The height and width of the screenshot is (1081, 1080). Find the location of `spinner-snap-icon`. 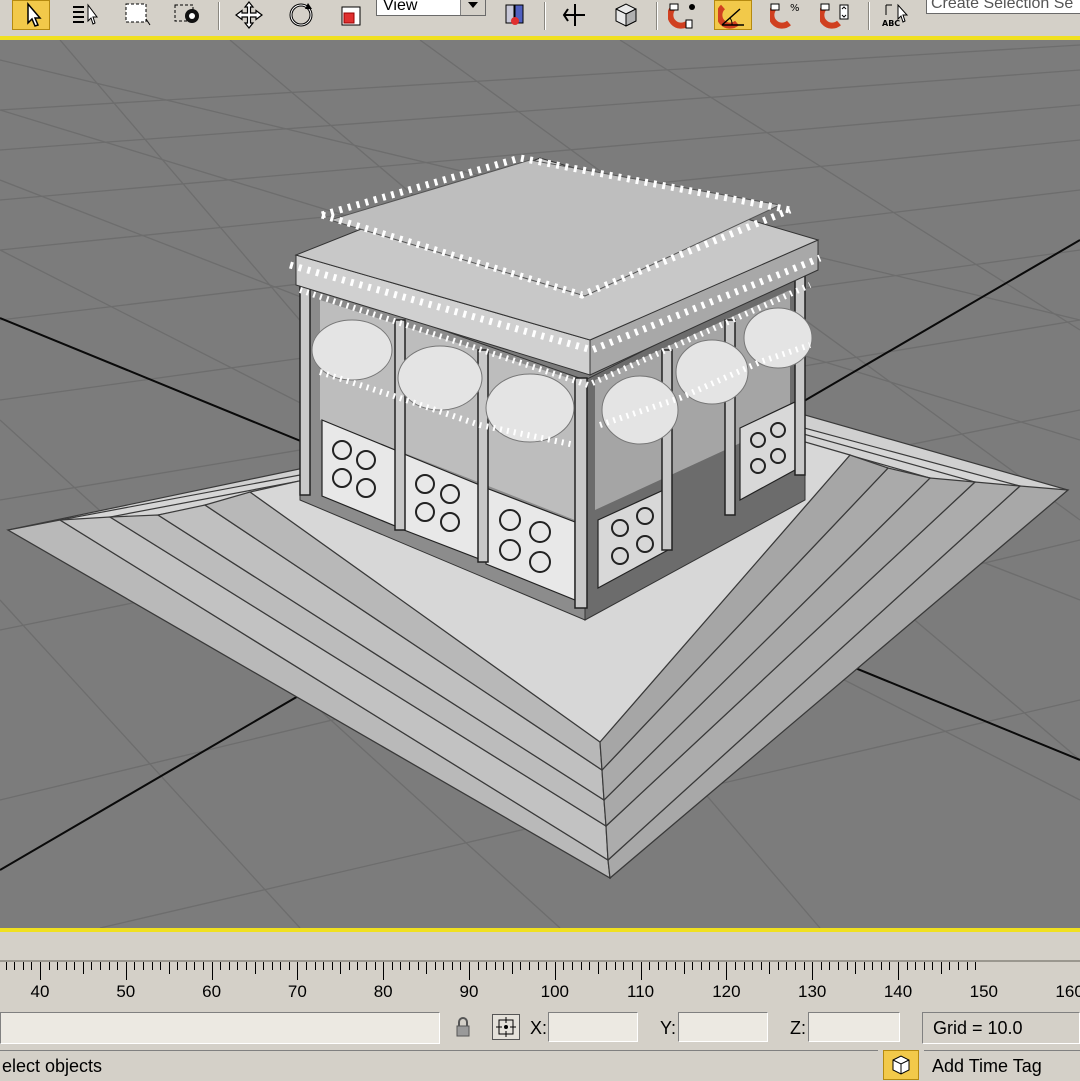

spinner-snap-icon is located at coordinates (835, 15).